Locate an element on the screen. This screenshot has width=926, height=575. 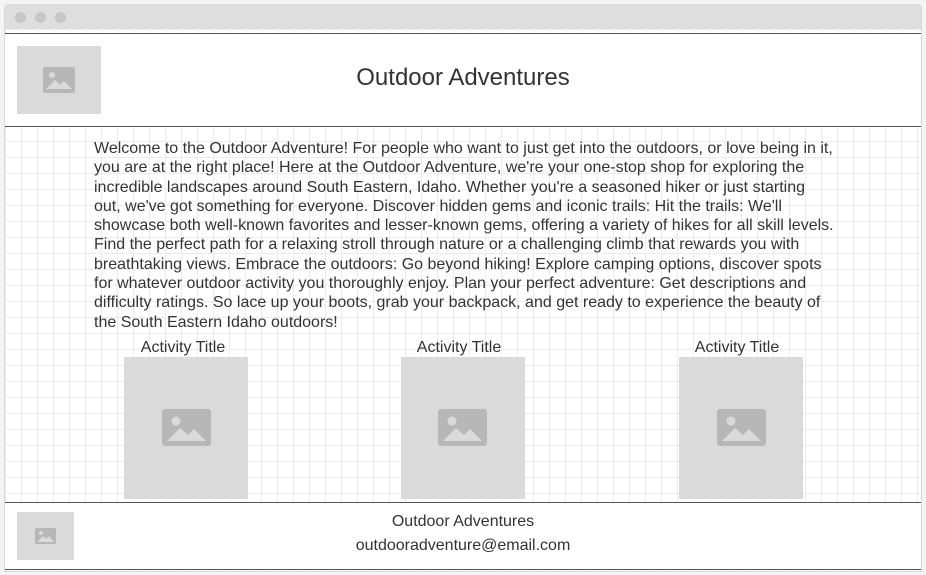
window-titlebar is located at coordinates (463, 17).